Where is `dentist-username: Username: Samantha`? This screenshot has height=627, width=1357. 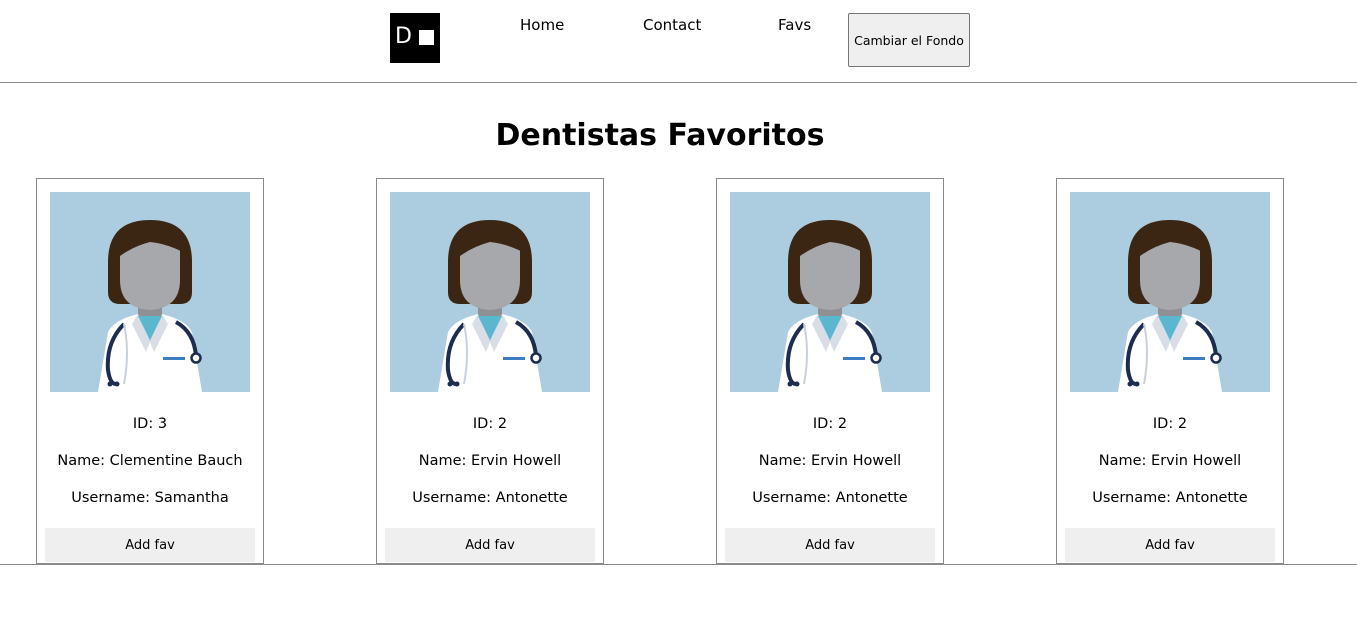
dentist-username: Username: Samantha is located at coordinates (150, 498).